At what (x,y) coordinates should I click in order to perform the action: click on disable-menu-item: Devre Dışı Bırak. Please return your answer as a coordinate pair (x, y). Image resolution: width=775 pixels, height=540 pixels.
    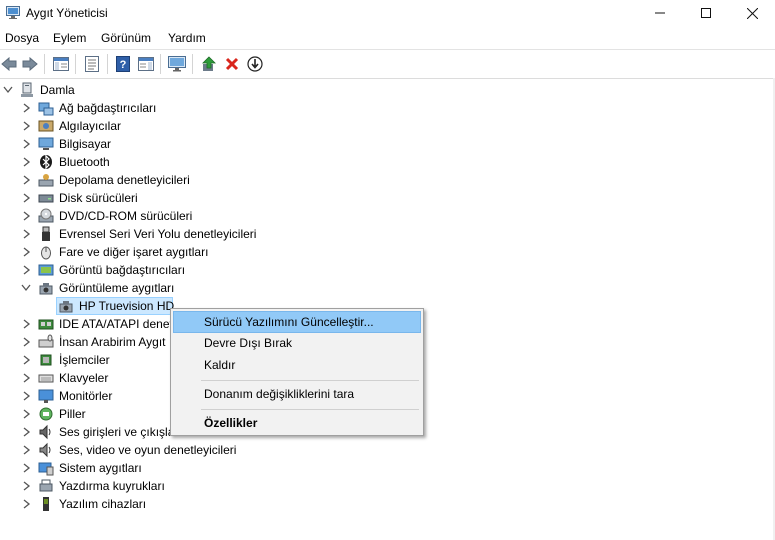
    Looking at the image, I should click on (297, 343).